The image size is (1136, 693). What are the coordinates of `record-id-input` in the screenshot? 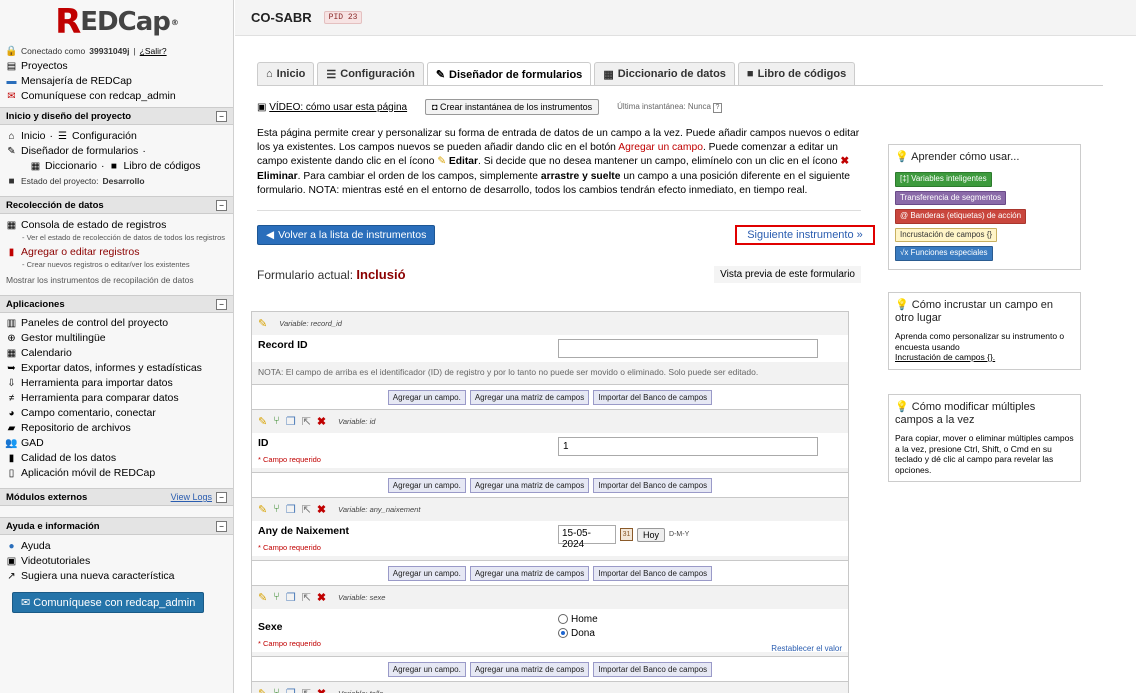 It's located at (688, 348).